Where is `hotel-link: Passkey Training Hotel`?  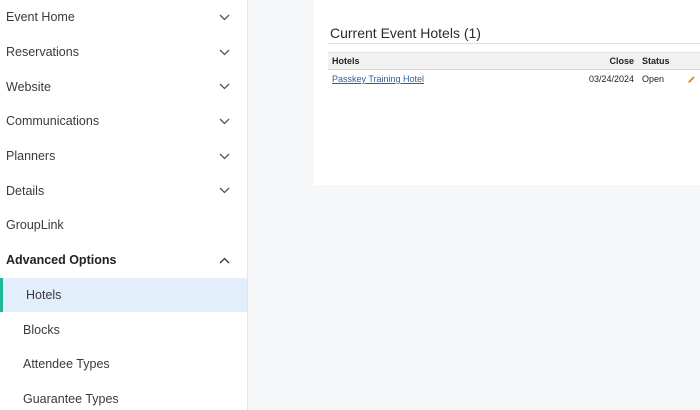 hotel-link: Passkey Training Hotel is located at coordinates (378, 79).